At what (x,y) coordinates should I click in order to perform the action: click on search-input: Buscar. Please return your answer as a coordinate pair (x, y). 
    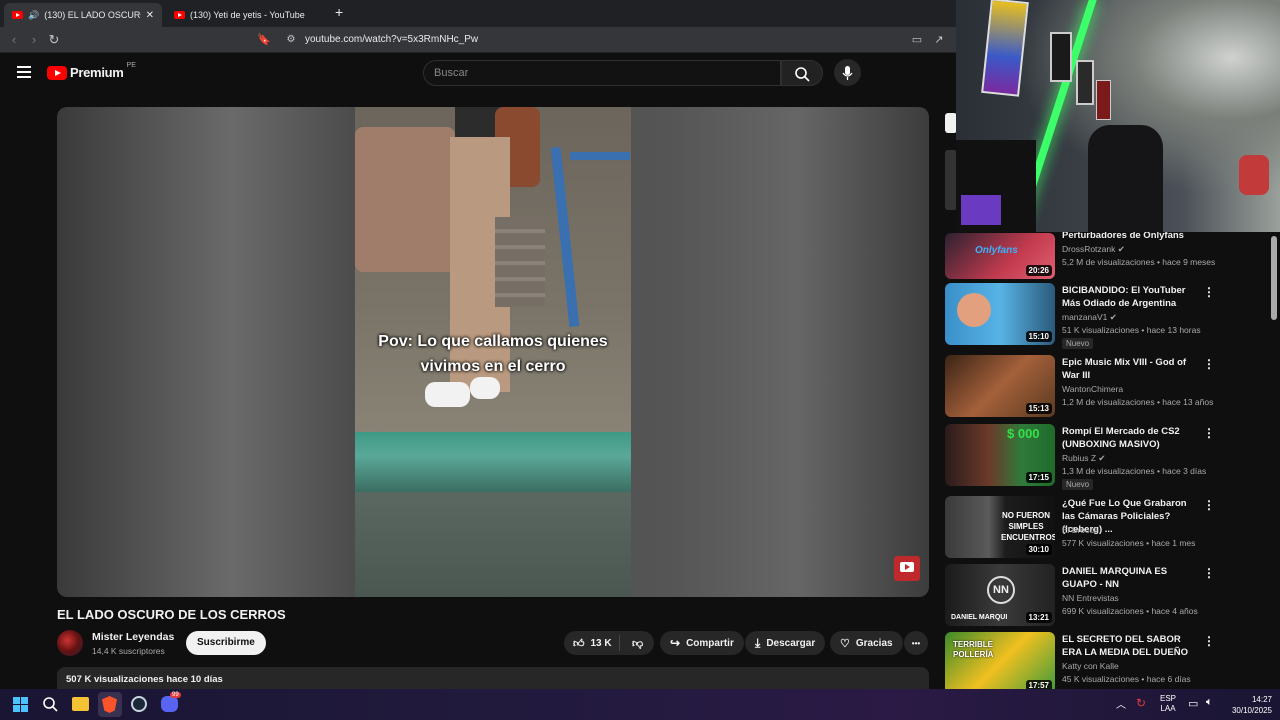
    Looking at the image, I should click on (602, 73).